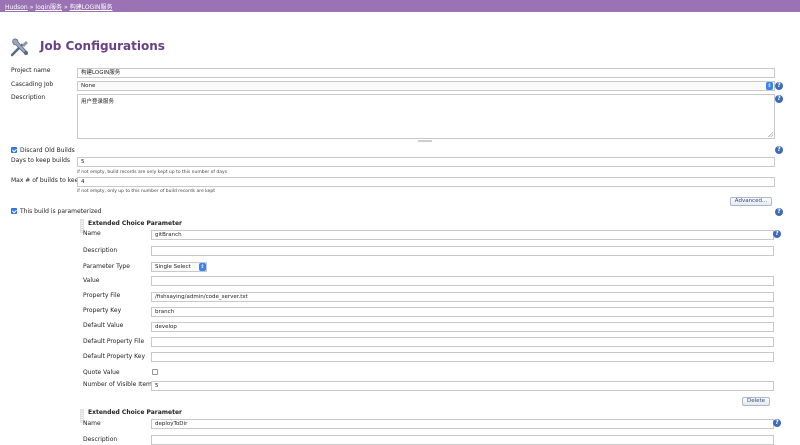 The height and width of the screenshot is (445, 800). Describe the element at coordinates (92, 423) in the screenshot. I see `param2-name-label: Name` at that location.